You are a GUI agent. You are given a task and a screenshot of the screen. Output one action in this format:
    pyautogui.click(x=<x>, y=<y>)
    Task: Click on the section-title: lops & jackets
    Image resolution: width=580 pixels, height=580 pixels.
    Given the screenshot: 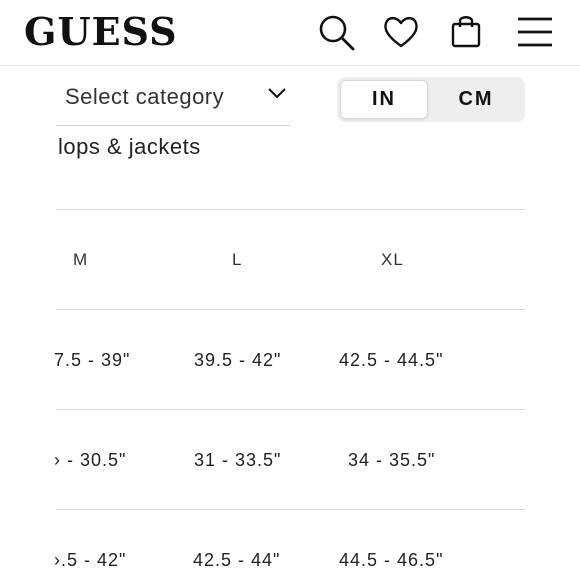 What is the action you would take?
    pyautogui.click(x=129, y=146)
    